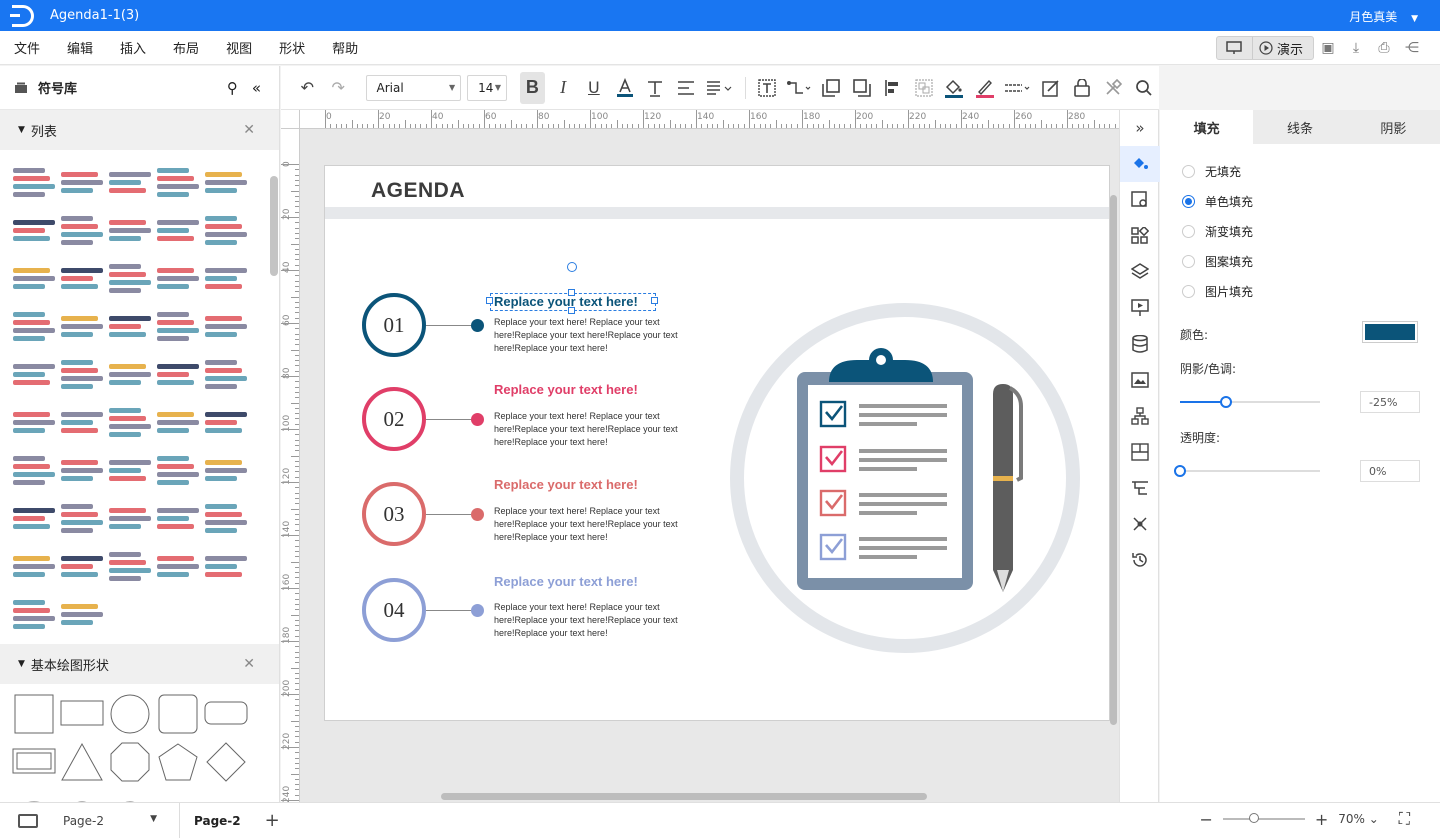 This screenshot has width=1440, height=838. I want to click on download-icon: ⤓, so click(1356, 48).